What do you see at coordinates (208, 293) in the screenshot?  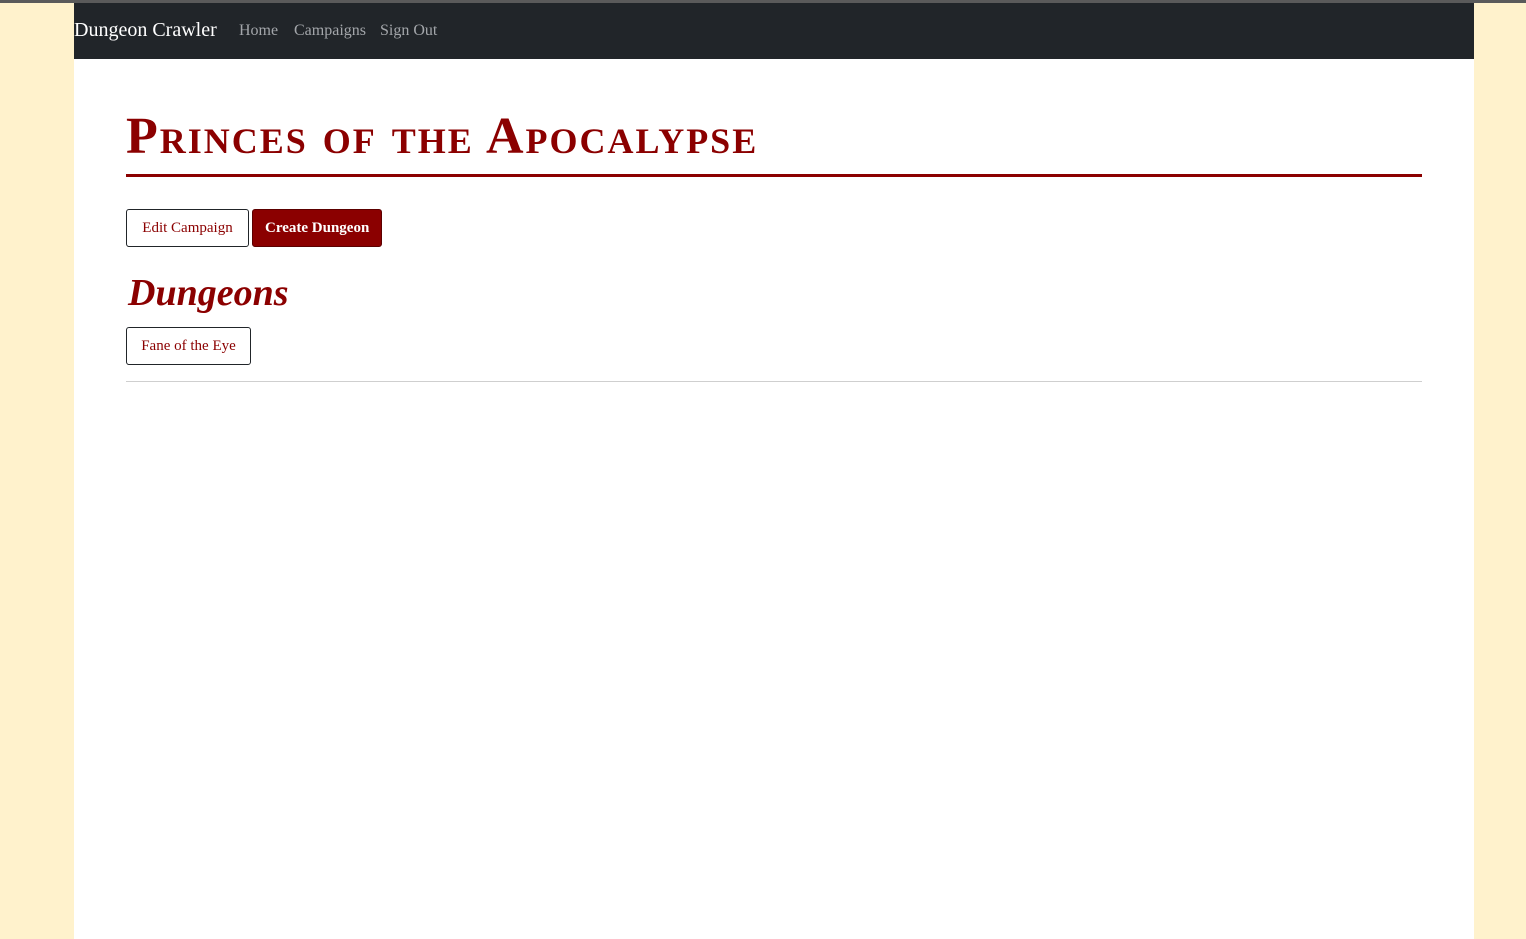 I see `dungeons-heading: Dungeons` at bounding box center [208, 293].